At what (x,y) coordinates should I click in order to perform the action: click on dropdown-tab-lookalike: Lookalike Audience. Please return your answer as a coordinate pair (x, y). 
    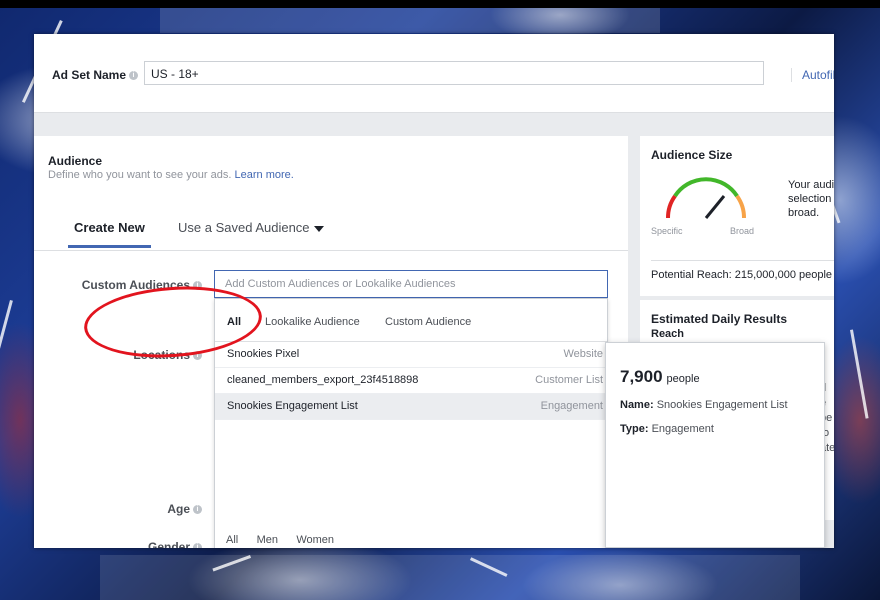
    Looking at the image, I should click on (312, 322).